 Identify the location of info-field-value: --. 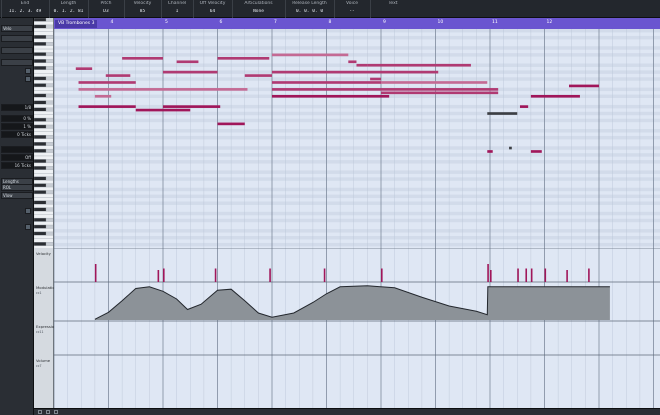
(352, 11).